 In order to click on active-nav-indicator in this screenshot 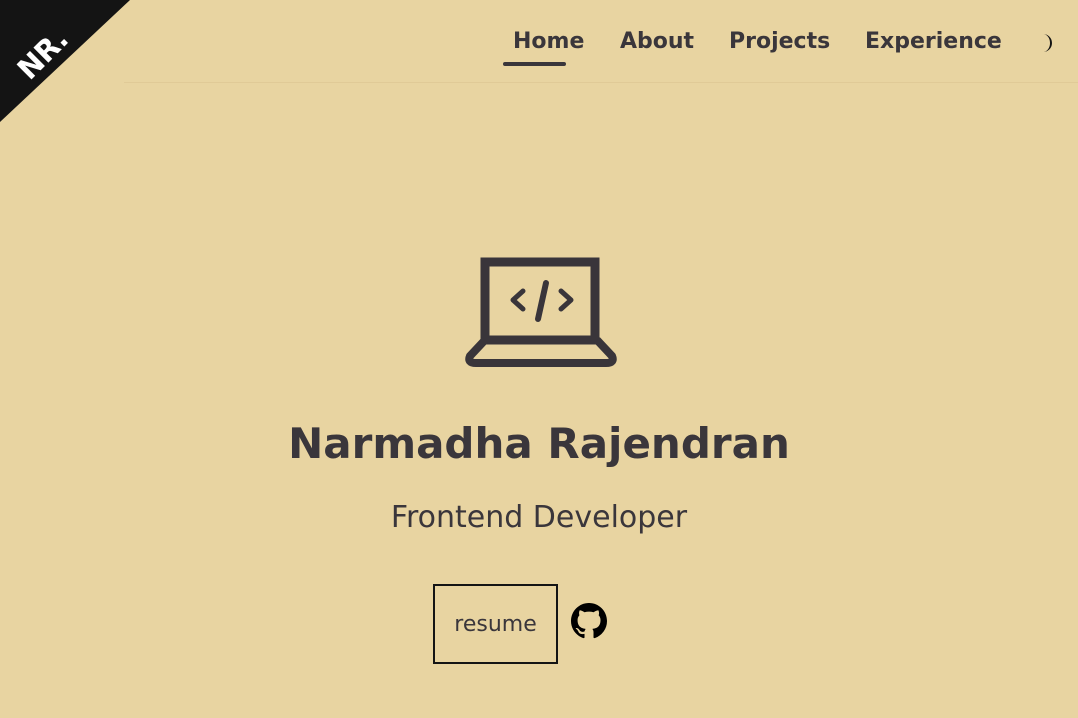, I will do `click(534, 64)`.